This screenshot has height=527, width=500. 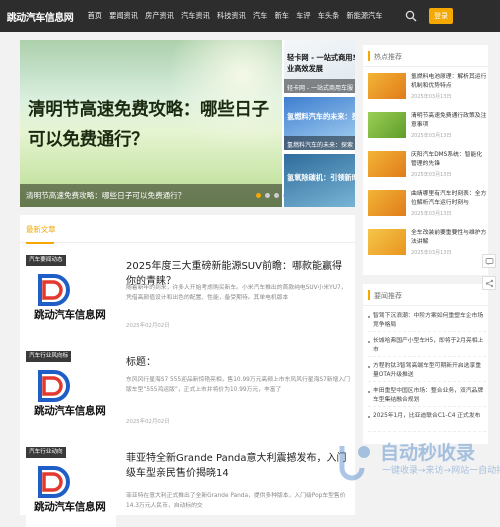 I want to click on site-logo-text: 跳动汽车信息网, so click(x=40, y=18).